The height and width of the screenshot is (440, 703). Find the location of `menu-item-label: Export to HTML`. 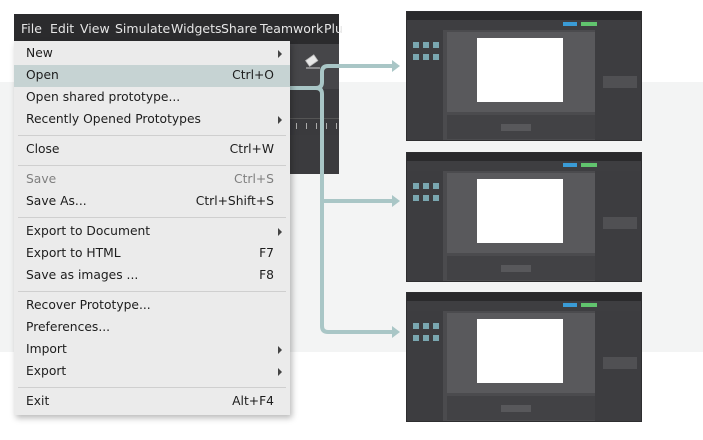

menu-item-label: Export to HTML is located at coordinates (73, 253).